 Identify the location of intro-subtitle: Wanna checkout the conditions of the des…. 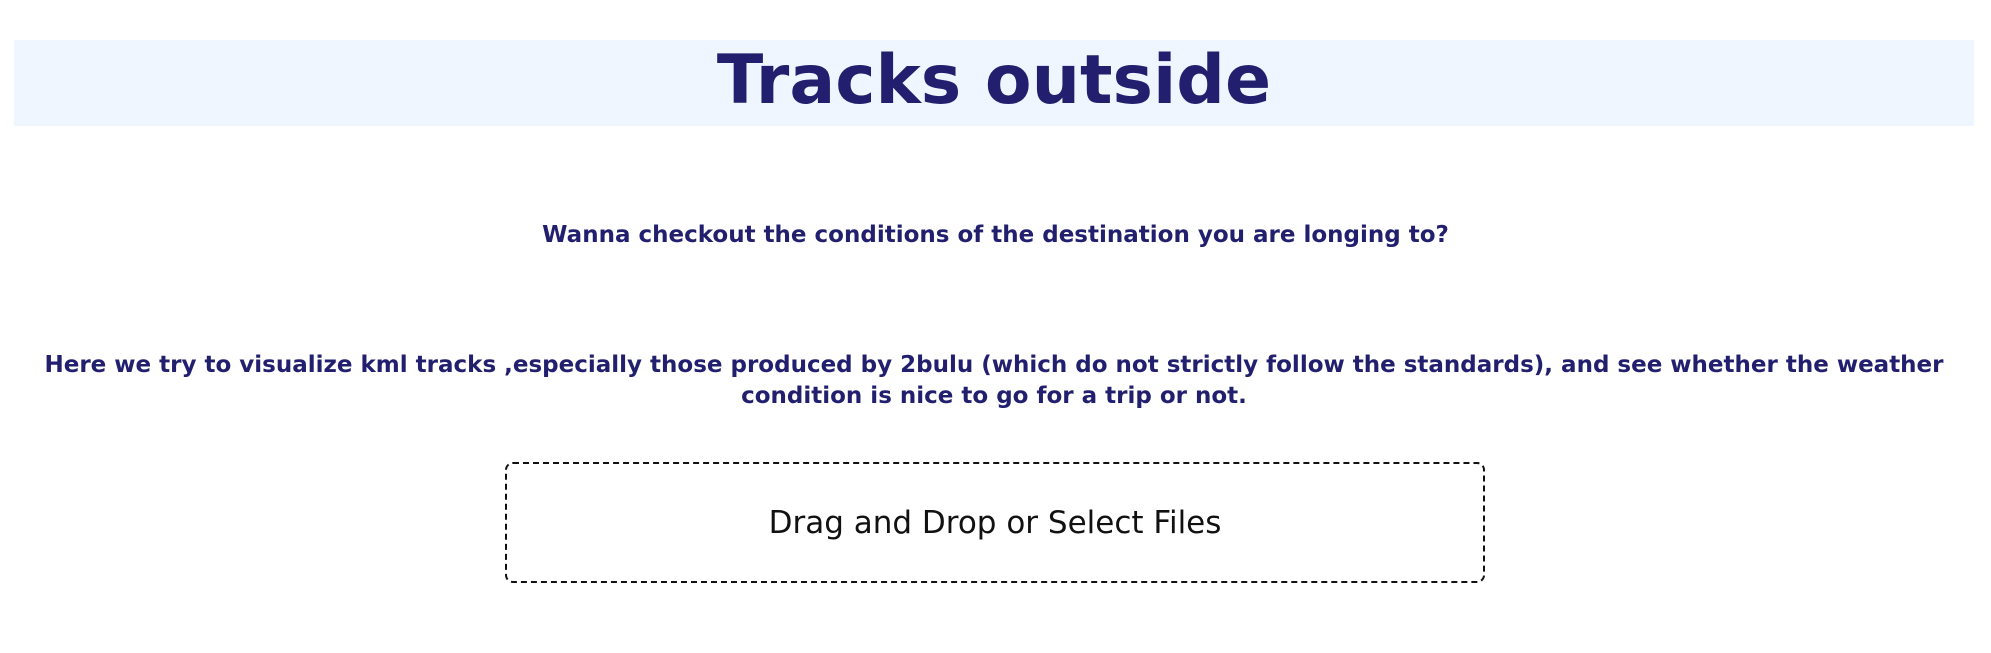
(995, 235).